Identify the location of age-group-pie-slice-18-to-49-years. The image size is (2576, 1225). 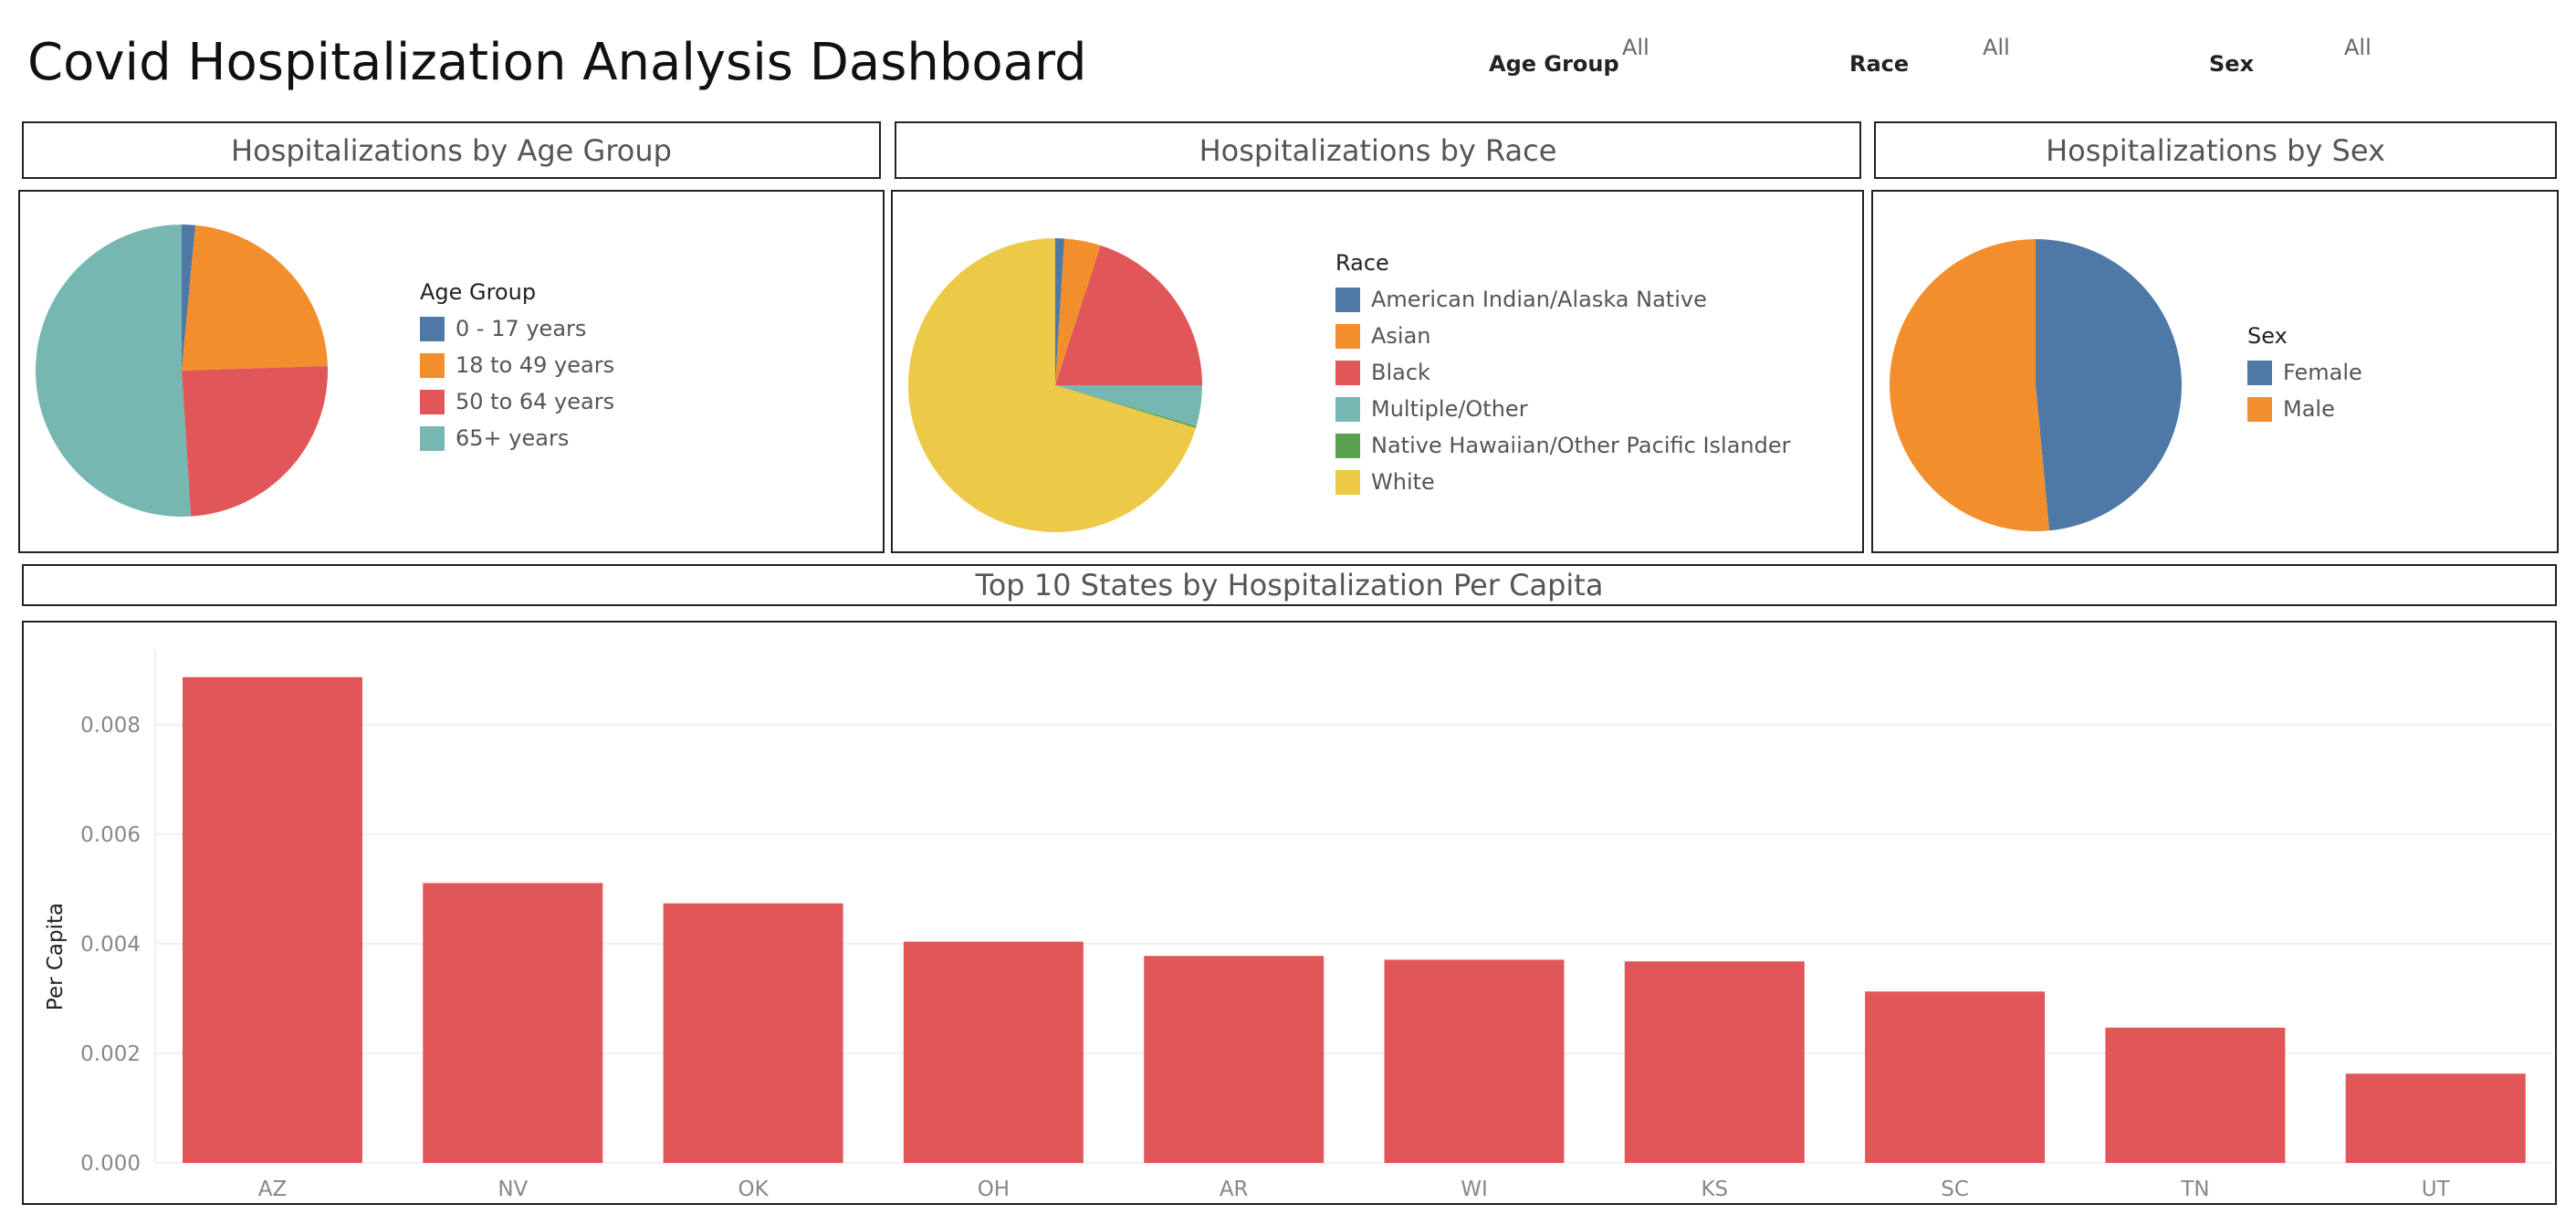
(255, 298).